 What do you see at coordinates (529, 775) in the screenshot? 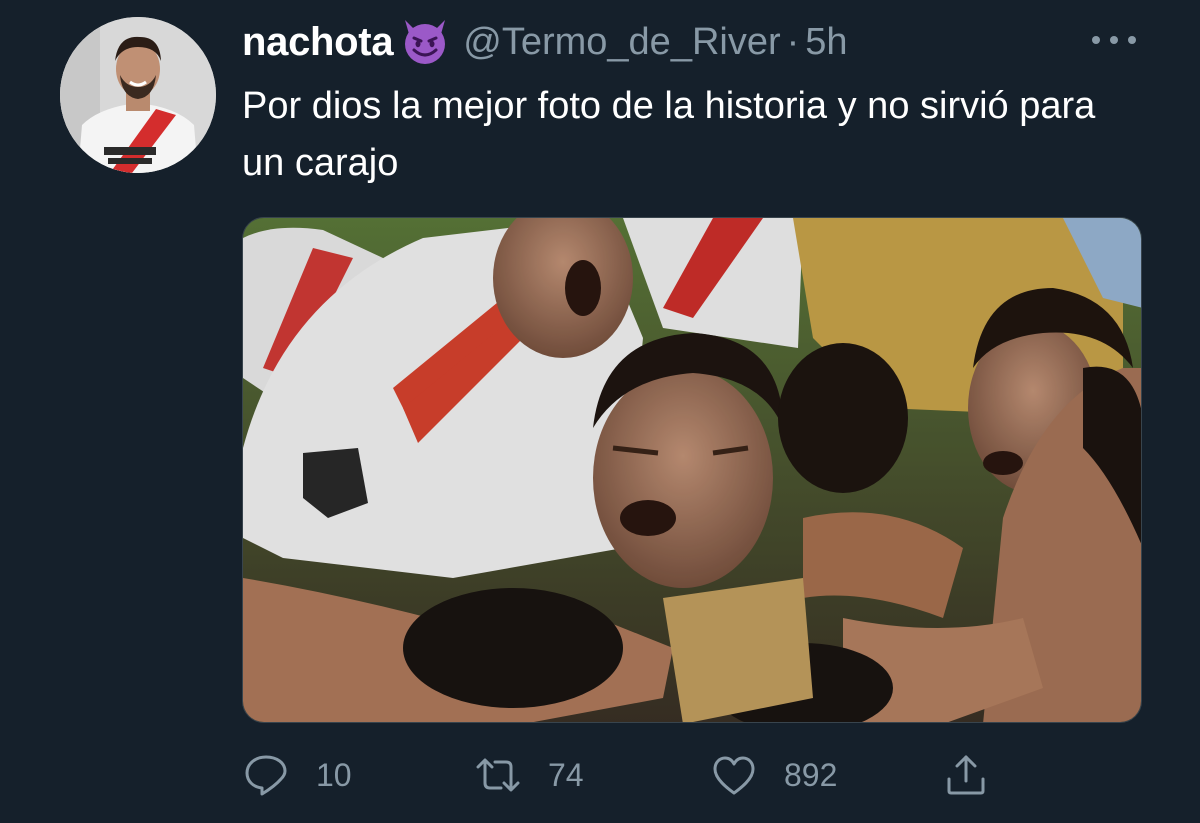
I see `retweet-button: 74` at bounding box center [529, 775].